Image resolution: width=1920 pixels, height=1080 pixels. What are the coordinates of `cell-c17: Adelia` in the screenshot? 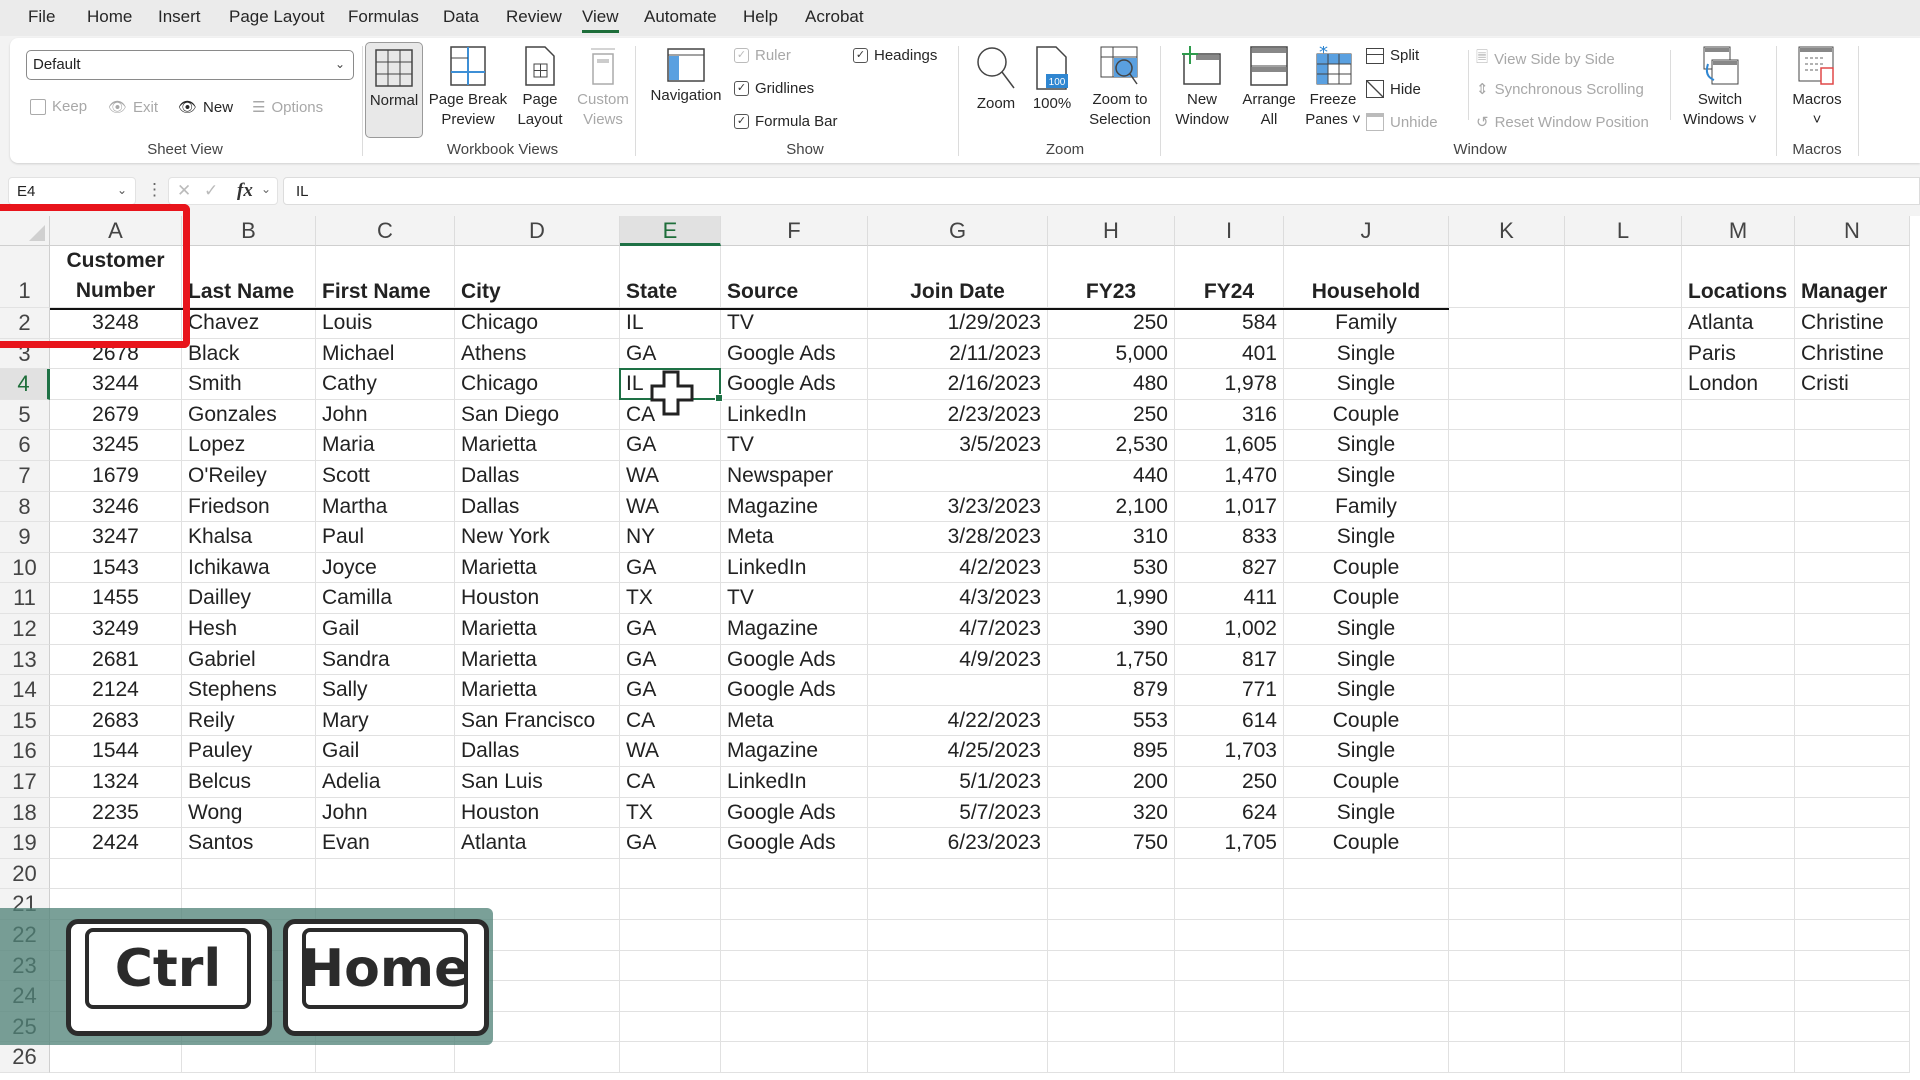 It's located at (385, 782).